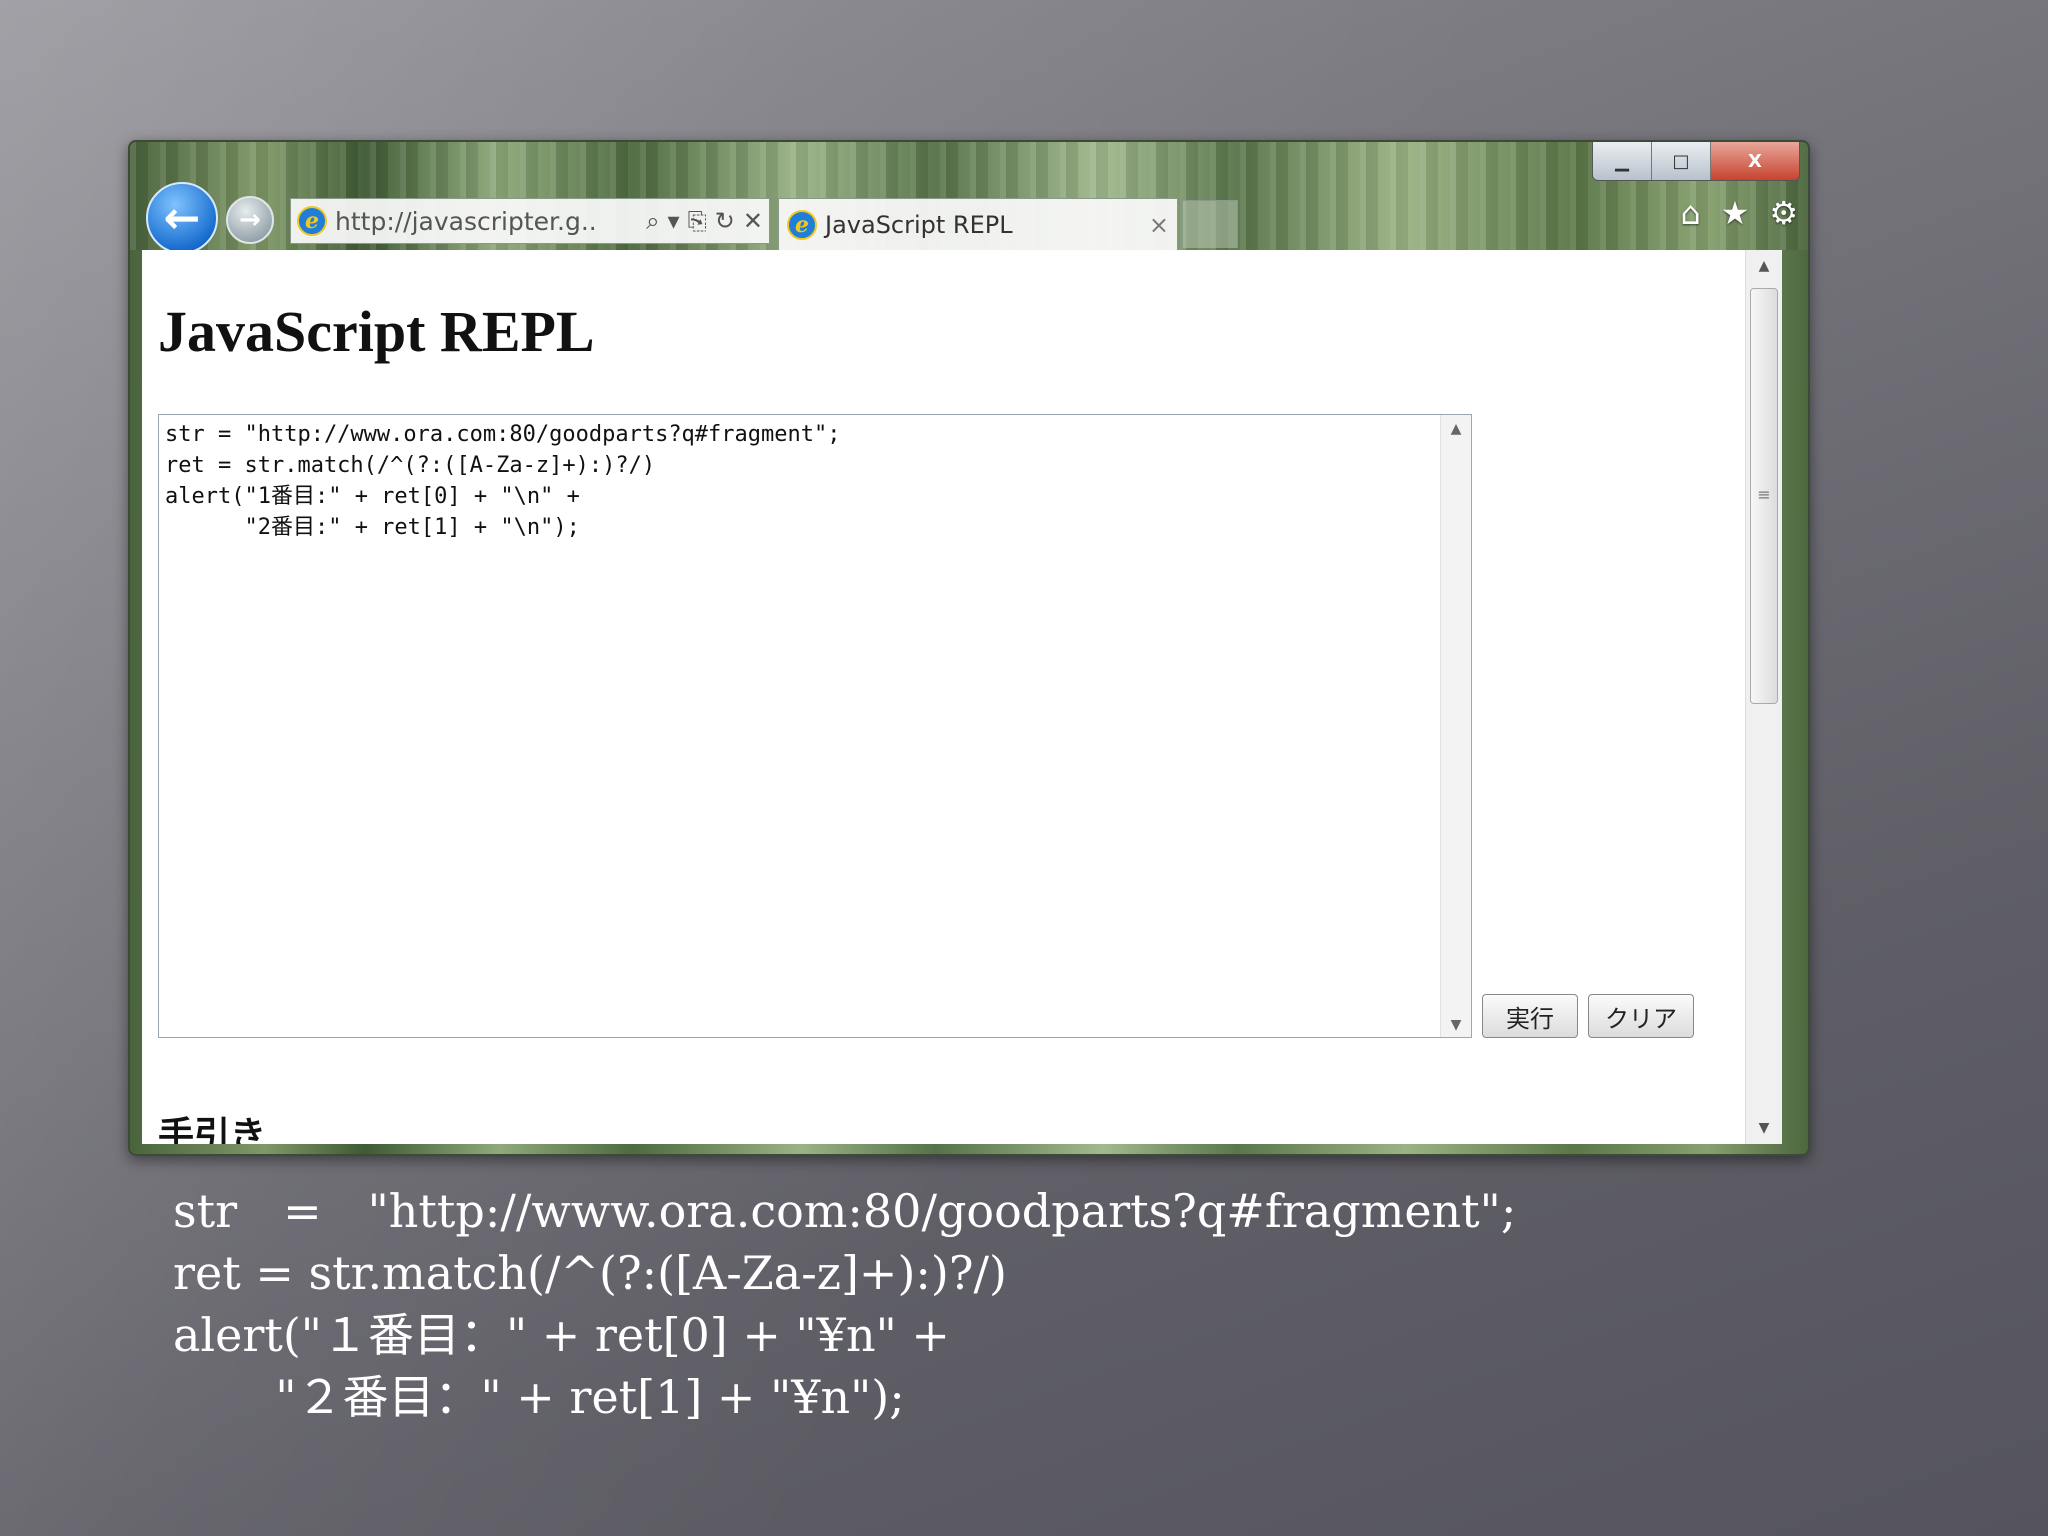 This screenshot has width=2048, height=1536. I want to click on stop-icon: ✕, so click(753, 221).